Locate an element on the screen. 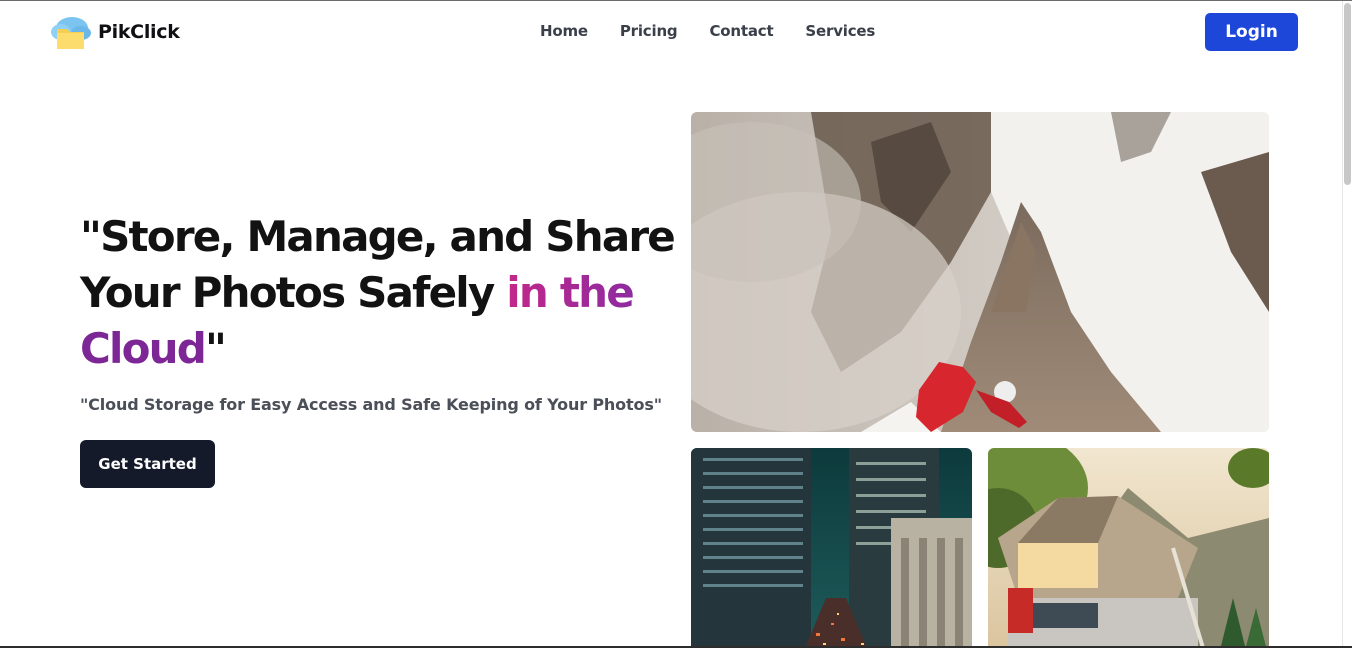 The image size is (1352, 648). nav-services: Services is located at coordinates (840, 31).